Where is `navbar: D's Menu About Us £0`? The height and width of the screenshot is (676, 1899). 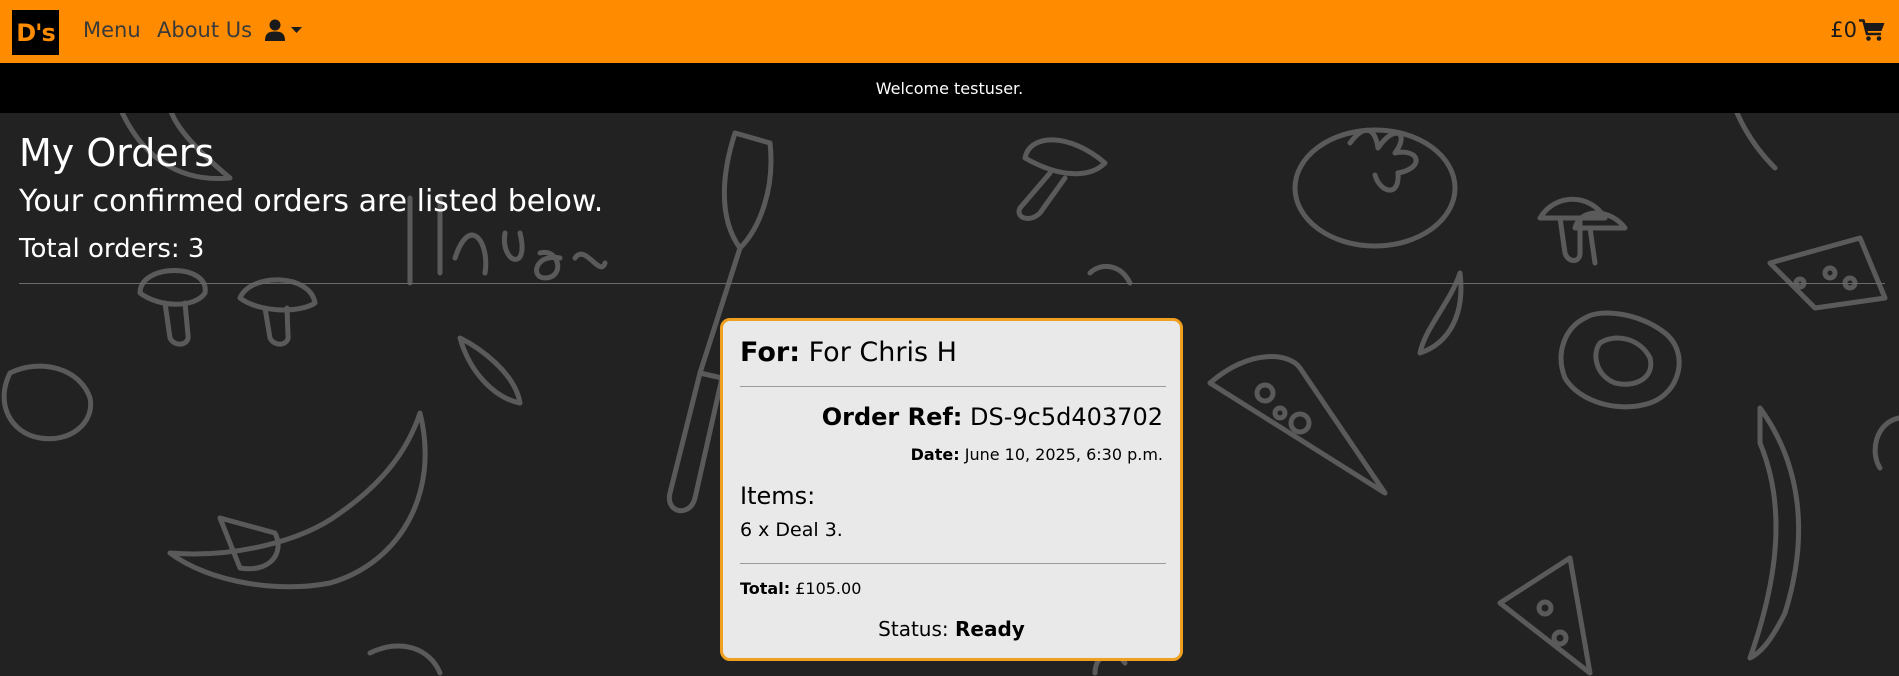 navbar: D's Menu About Us £0 is located at coordinates (949, 31).